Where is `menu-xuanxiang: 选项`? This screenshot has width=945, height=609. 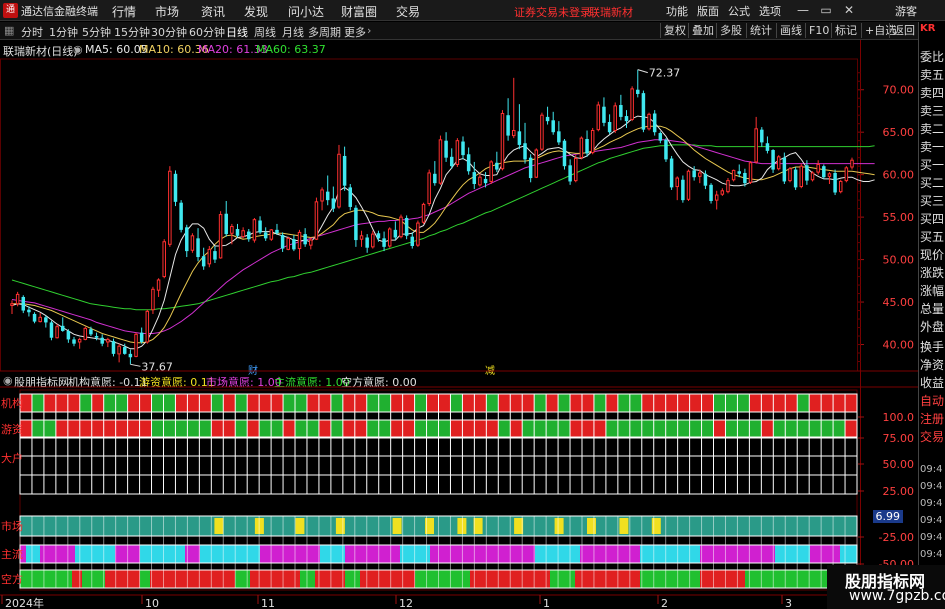 menu-xuanxiang: 选项 is located at coordinates (770, 11).